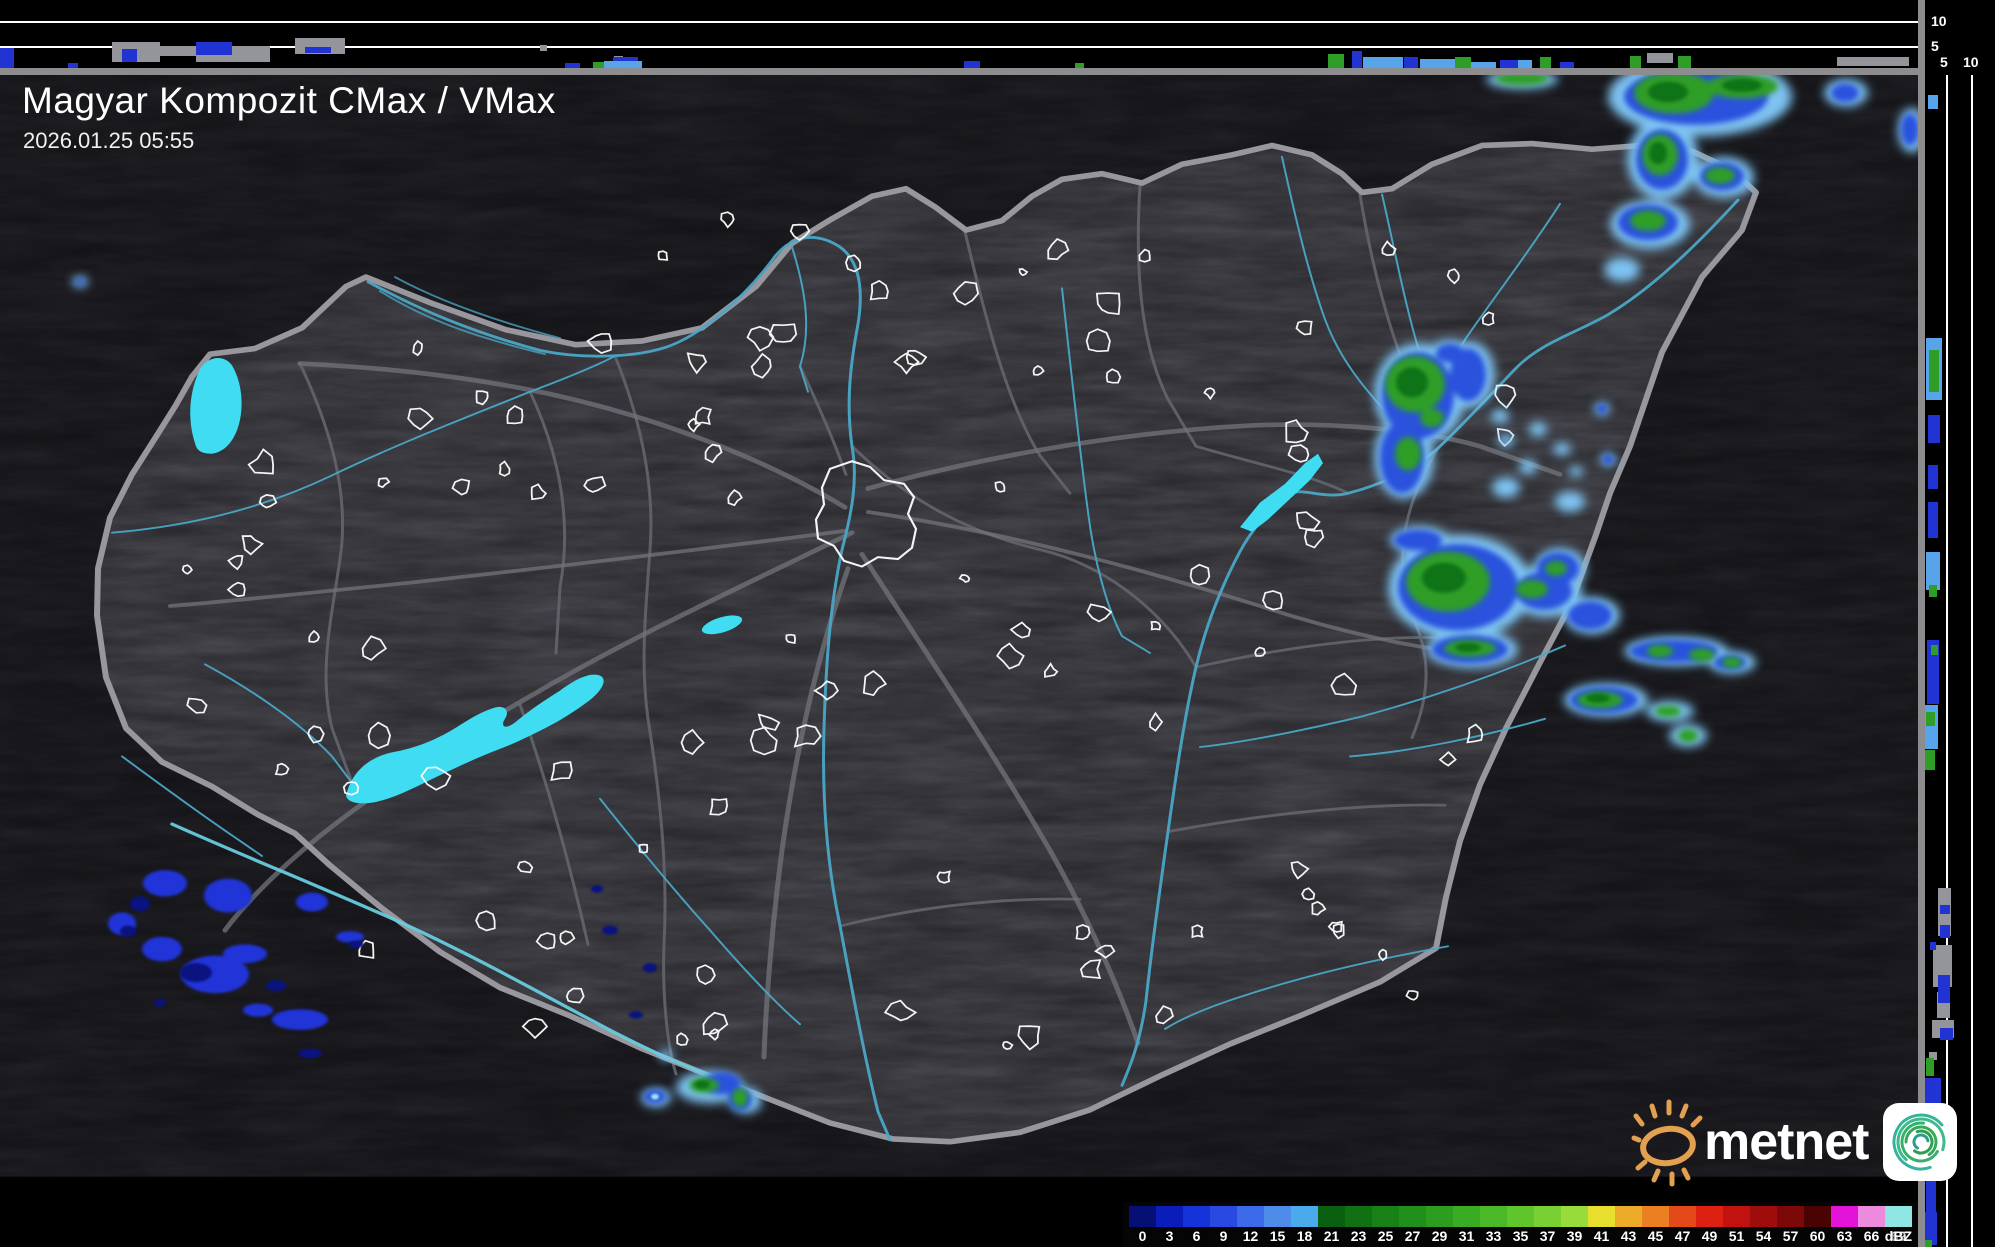  Describe the element at coordinates (1960, 37) in the screenshot. I see `axis-corner: 10 5 5 10` at that location.